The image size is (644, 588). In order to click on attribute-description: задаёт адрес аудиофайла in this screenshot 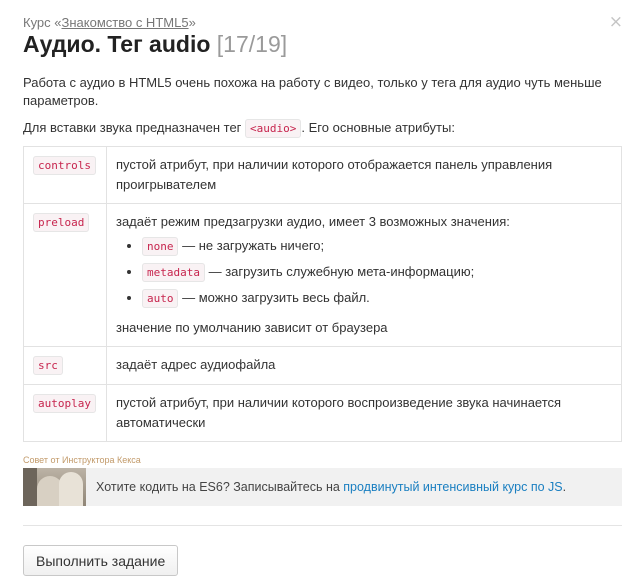, I will do `click(364, 365)`.